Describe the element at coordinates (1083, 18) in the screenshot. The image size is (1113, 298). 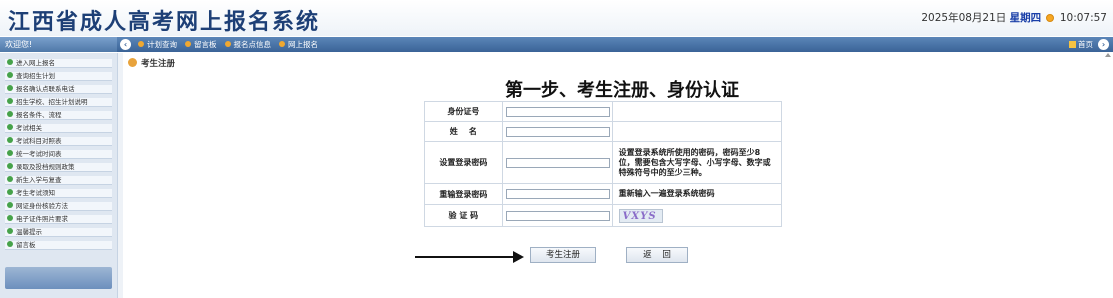
I see `time-text: 10:07:57` at that location.